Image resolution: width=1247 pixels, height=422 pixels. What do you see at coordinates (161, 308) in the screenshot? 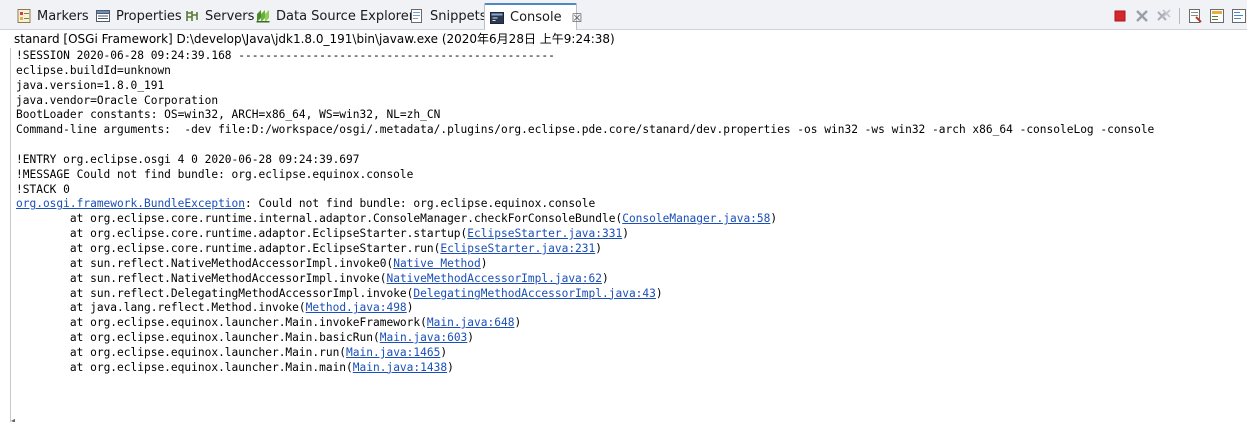
I see `stack-frame-method: at java.lang.reflect.Method.invoke(` at bounding box center [161, 308].